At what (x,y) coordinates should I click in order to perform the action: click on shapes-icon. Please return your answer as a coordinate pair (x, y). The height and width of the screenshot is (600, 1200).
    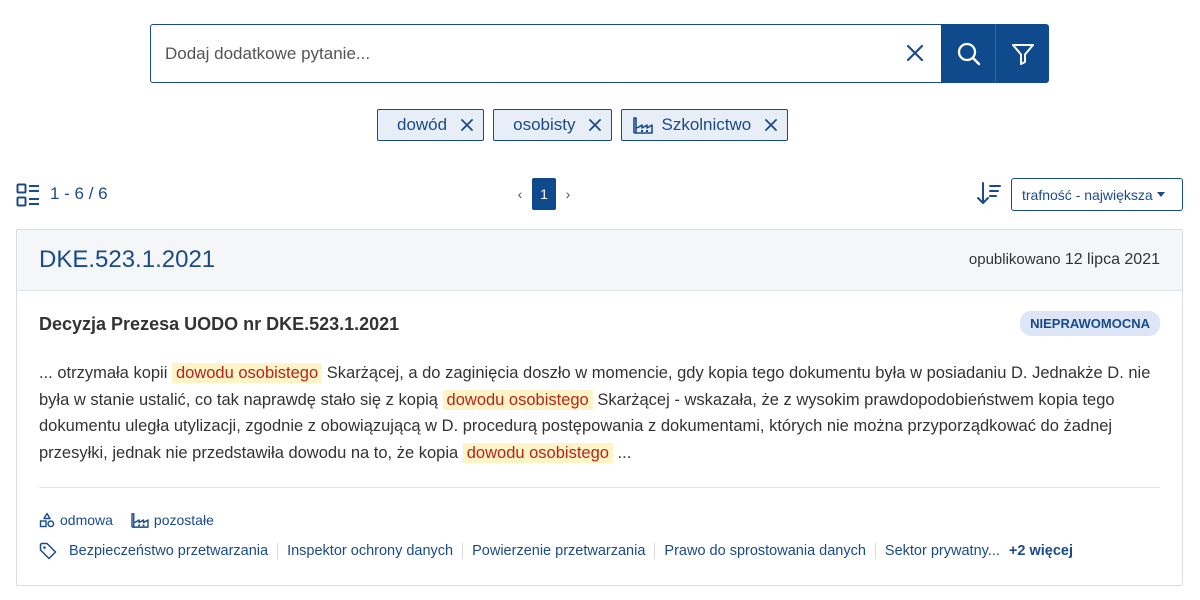
    Looking at the image, I should click on (47, 520).